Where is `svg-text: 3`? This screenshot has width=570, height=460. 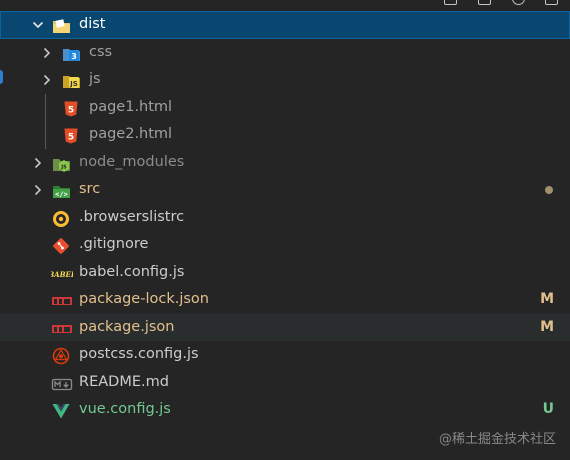
svg-text: 3 is located at coordinates (74, 56).